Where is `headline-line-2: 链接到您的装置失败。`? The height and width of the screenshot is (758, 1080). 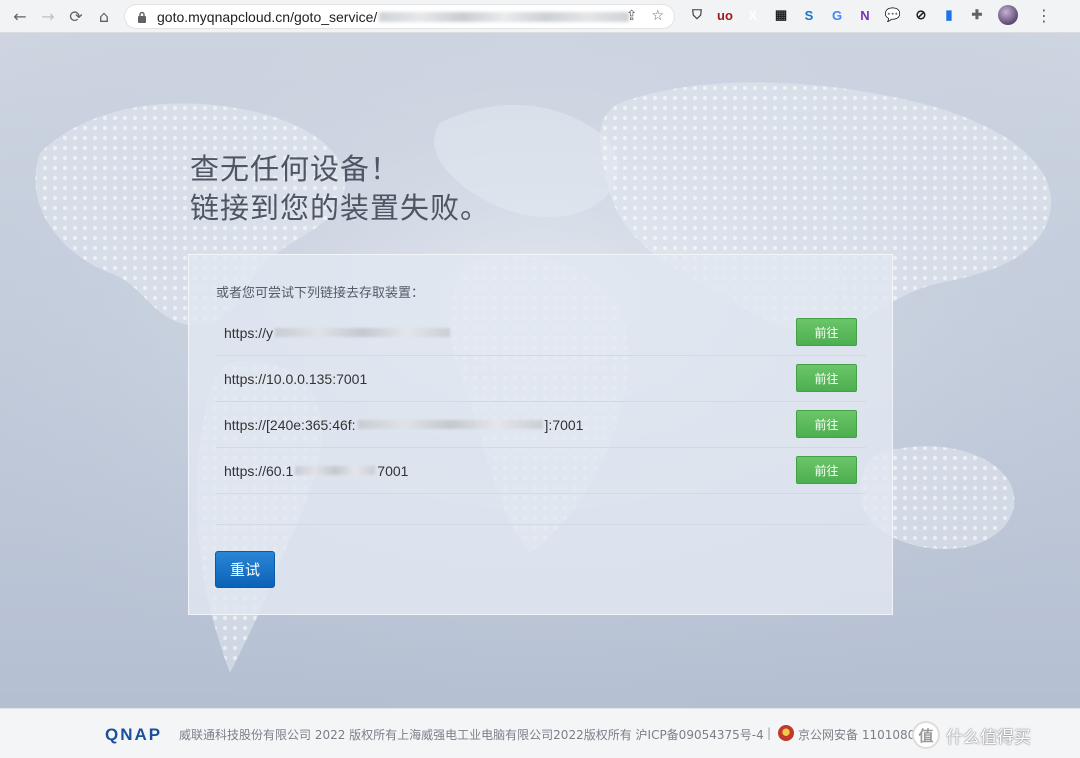
headline-line-2: 链接到您的装置失败。 is located at coordinates (340, 208).